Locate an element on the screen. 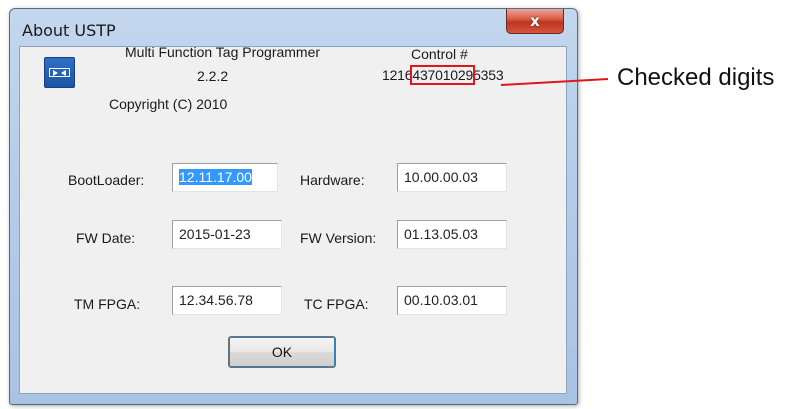  control-number: 1216437010295353 is located at coordinates (443, 75).